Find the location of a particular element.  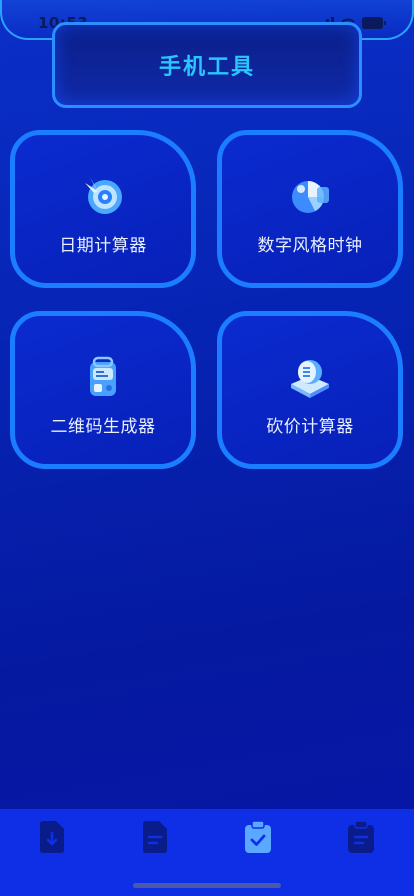

tab-clipboard-check is located at coordinates (258, 836).